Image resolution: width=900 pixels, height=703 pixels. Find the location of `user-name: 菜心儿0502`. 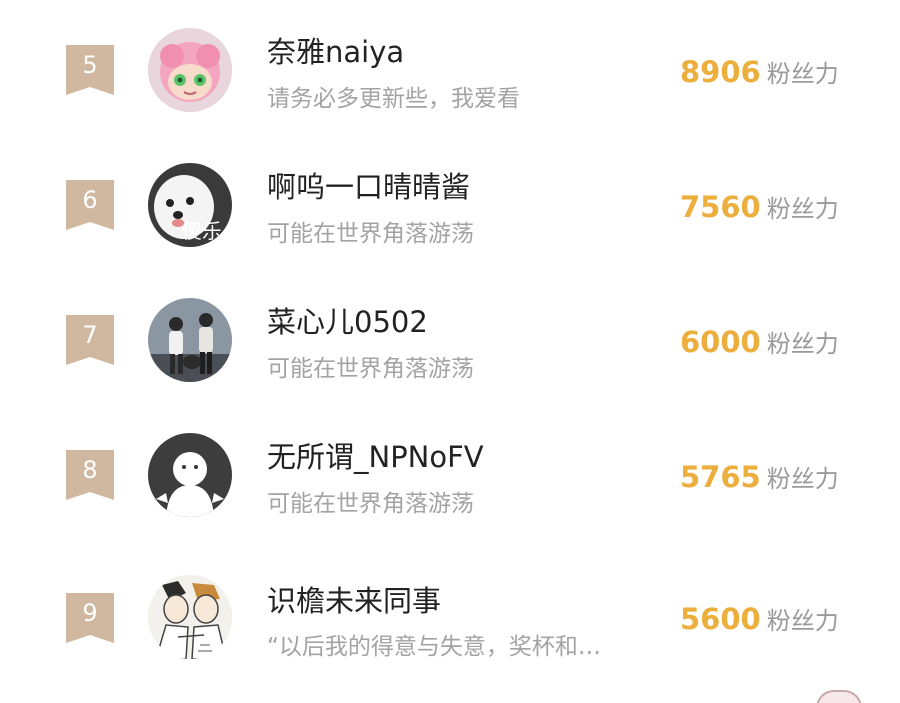

user-name: 菜心儿0502 is located at coordinates (347, 322).